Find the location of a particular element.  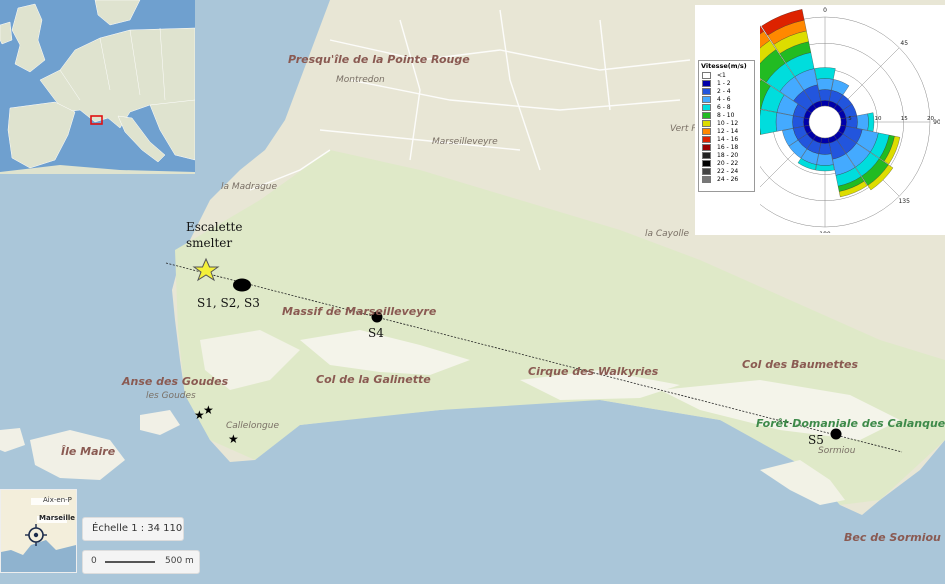

scale-bar-start: 0 is located at coordinates (94, 561).